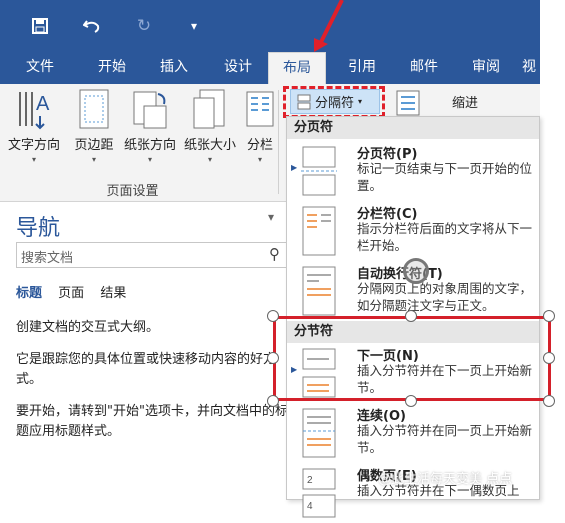 The height and width of the screenshot is (523, 565). Describe the element at coordinates (408, 103) in the screenshot. I see `line-numbers-icon` at that location.